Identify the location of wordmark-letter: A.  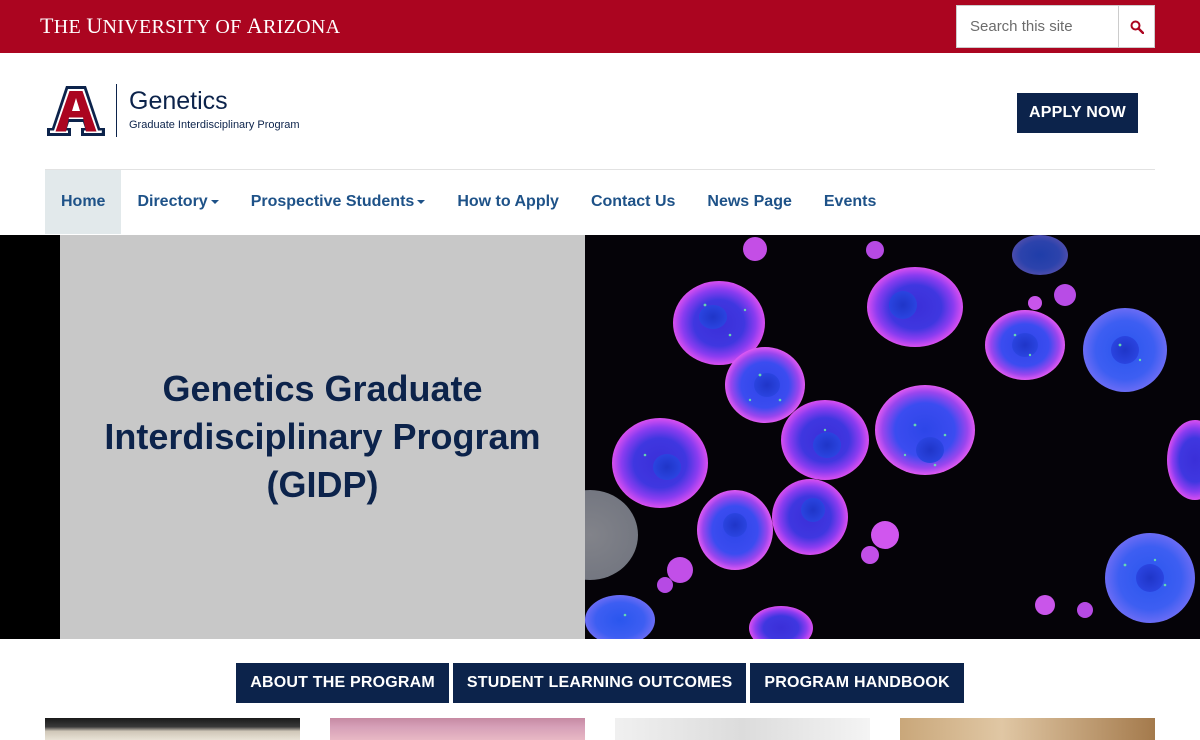
(254, 25).